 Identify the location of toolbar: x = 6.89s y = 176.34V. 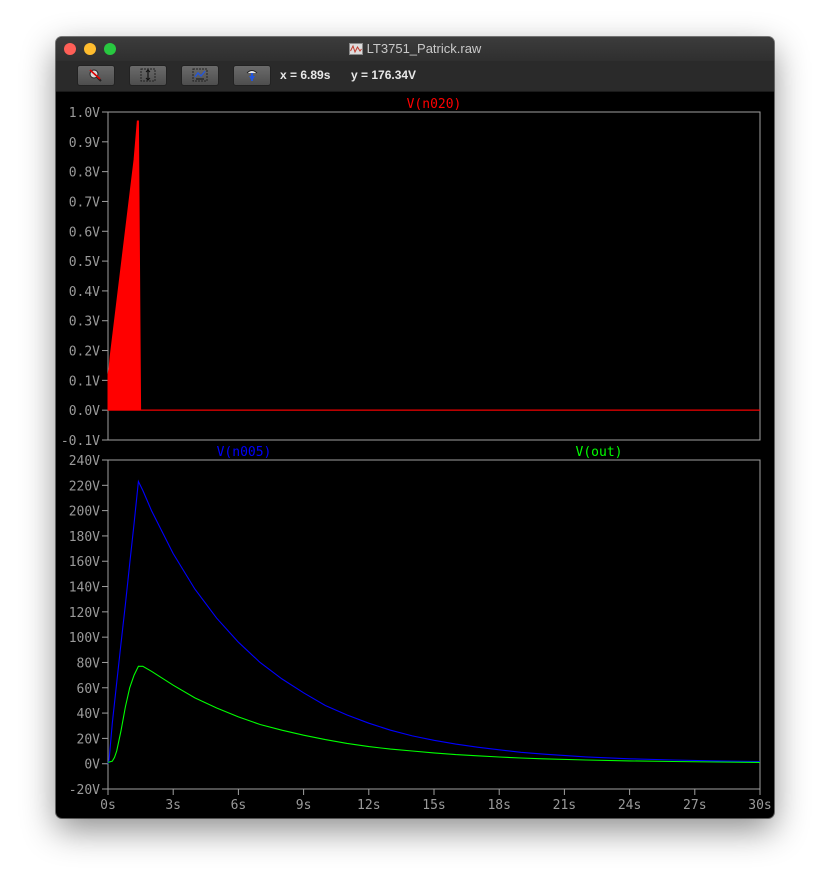
(415, 76).